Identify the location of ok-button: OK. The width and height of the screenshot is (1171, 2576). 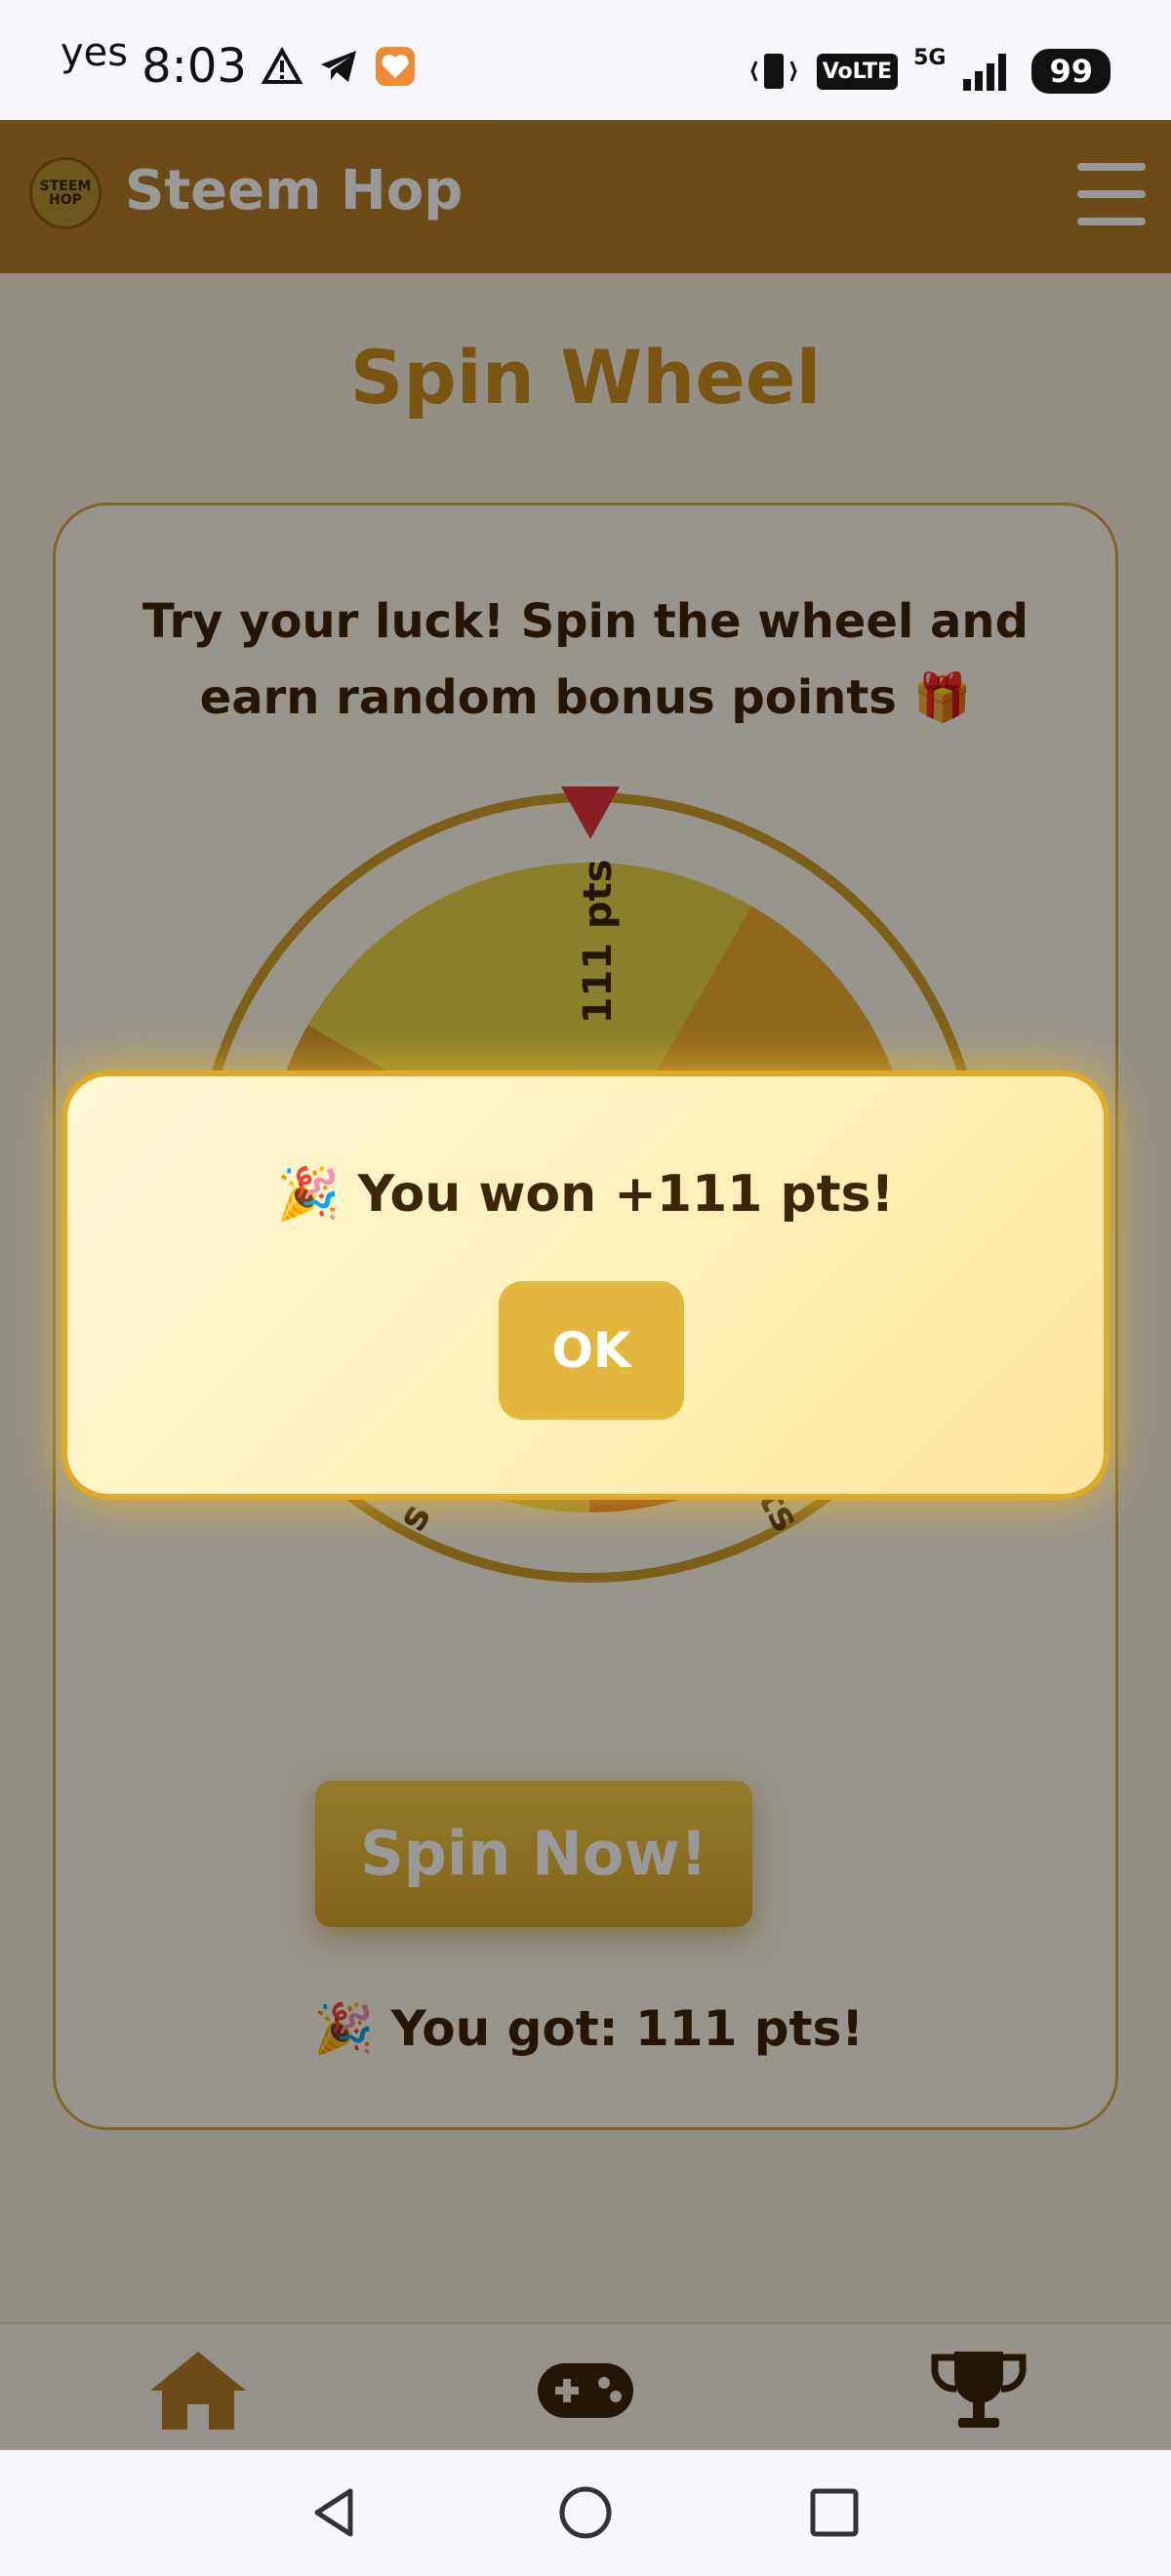
(591, 1350).